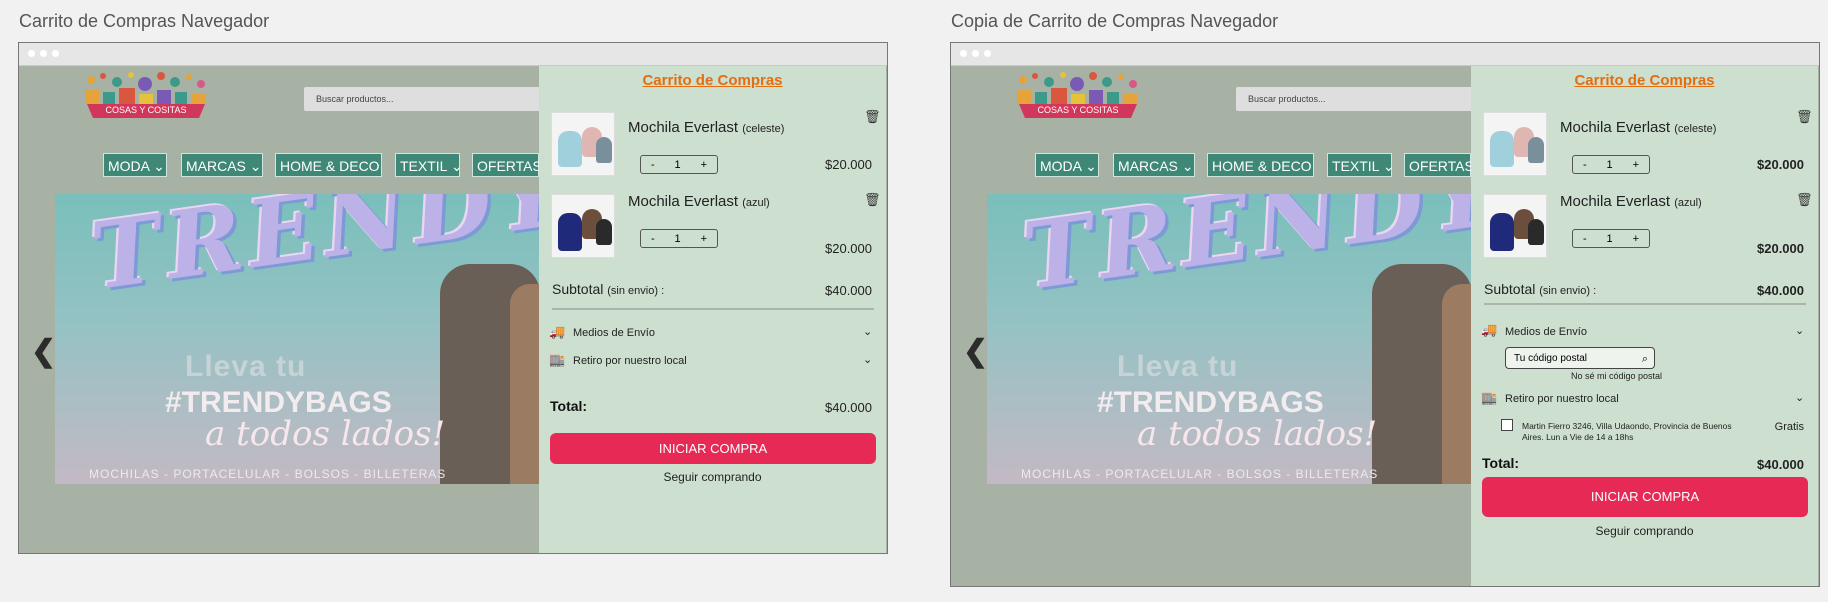 This screenshot has height=602, width=1828. What do you see at coordinates (509, 166) in the screenshot?
I see `nav-label: OFERTAS` at bounding box center [509, 166].